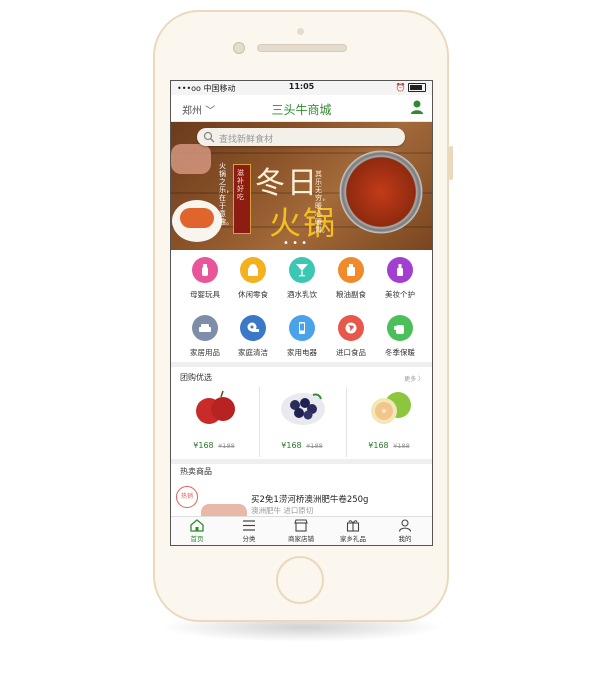  I want to click on tab-mine: 我的, so click(405, 531).